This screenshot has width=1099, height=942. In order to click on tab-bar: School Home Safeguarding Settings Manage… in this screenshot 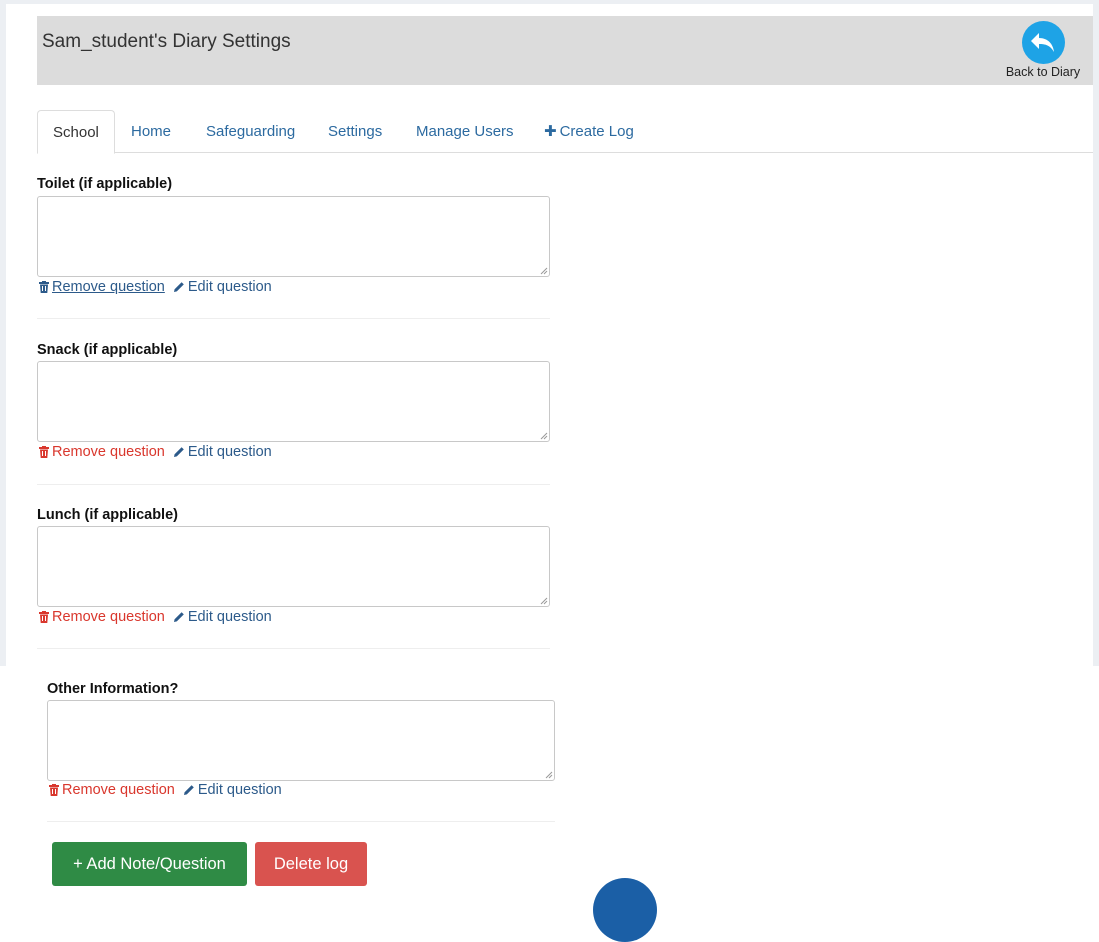, I will do `click(565, 132)`.